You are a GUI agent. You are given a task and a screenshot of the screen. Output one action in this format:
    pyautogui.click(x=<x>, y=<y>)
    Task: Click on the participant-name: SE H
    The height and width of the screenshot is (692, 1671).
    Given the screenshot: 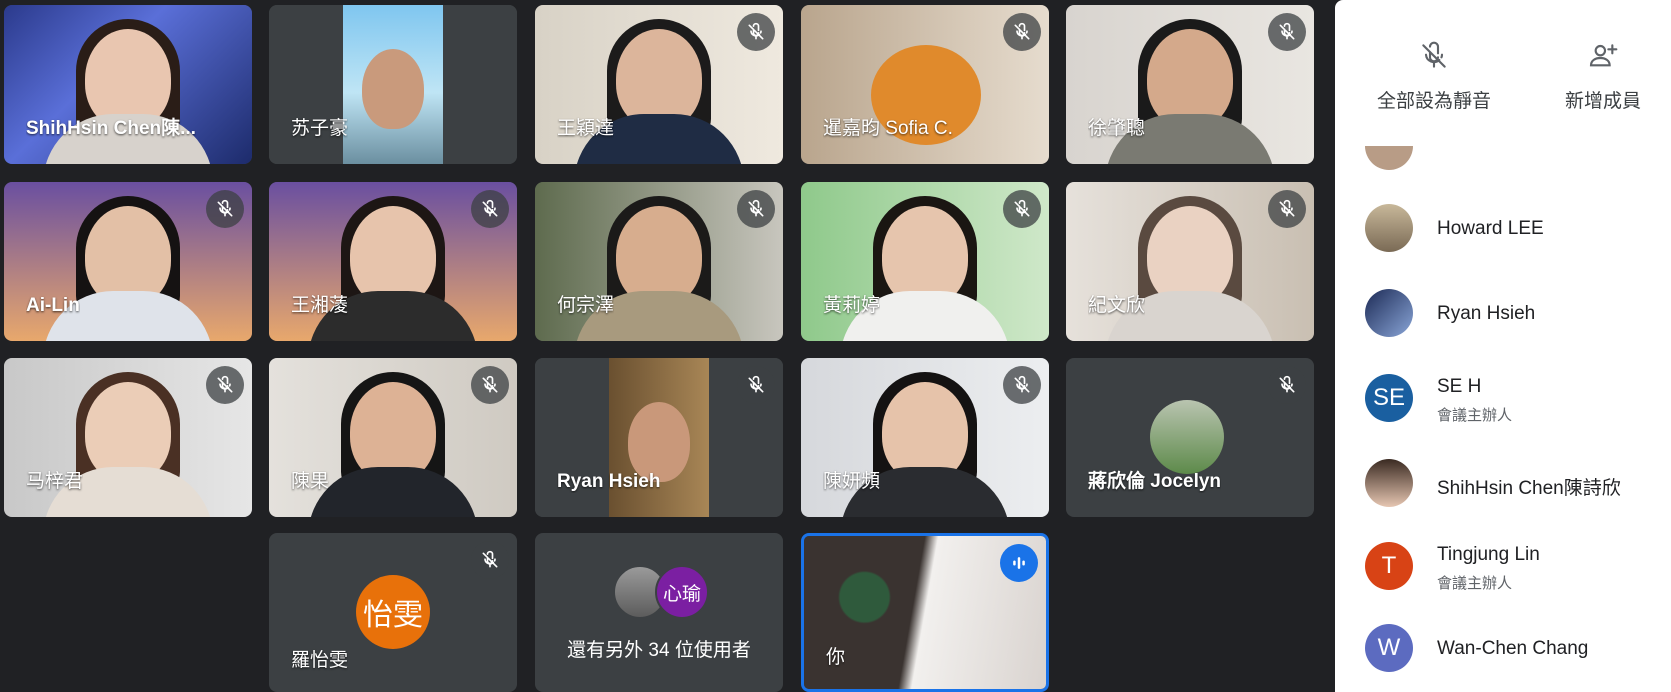 What is the action you would take?
    pyautogui.click(x=1459, y=386)
    